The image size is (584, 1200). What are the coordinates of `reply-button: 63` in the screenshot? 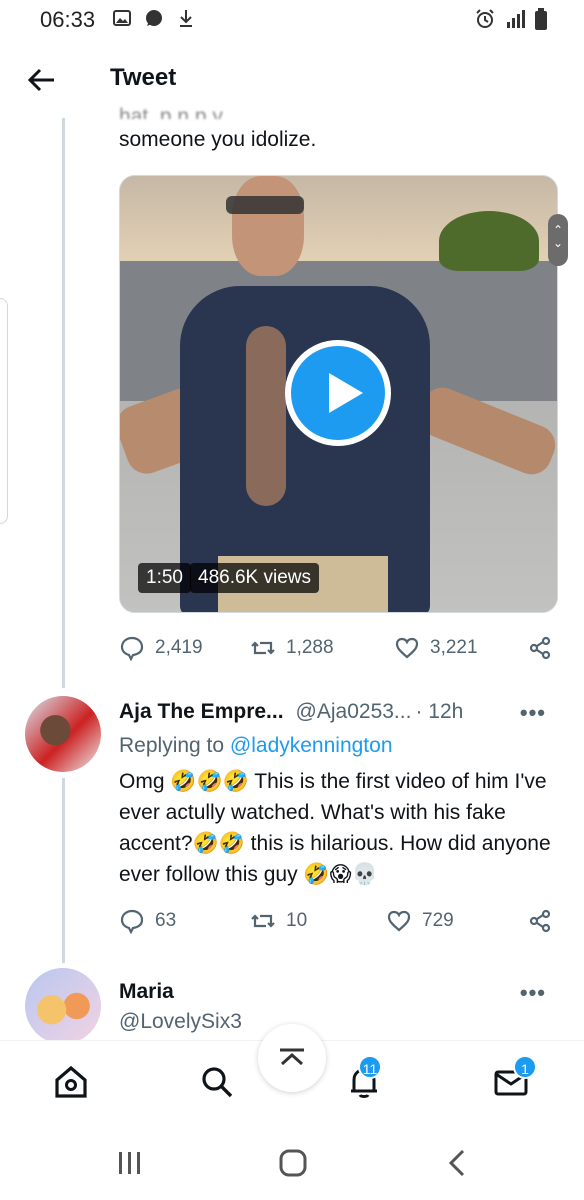 It's located at (147, 921).